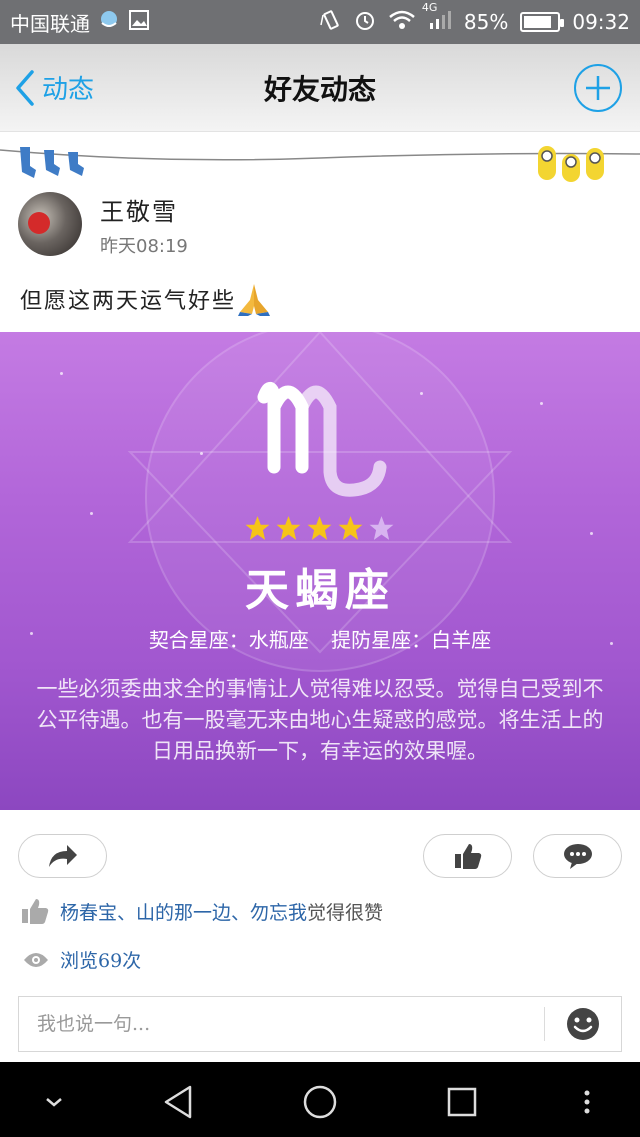 The width and height of the screenshot is (640, 1137). I want to click on wifi-icon, so click(402, 22).